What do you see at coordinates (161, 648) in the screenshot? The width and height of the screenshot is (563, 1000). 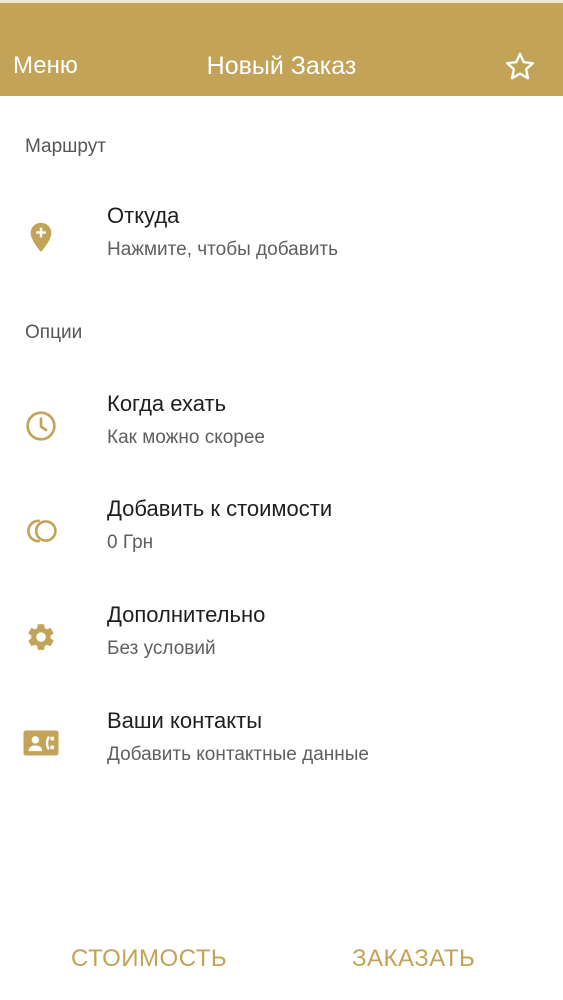 I see `additional-value: Без условий` at bounding box center [161, 648].